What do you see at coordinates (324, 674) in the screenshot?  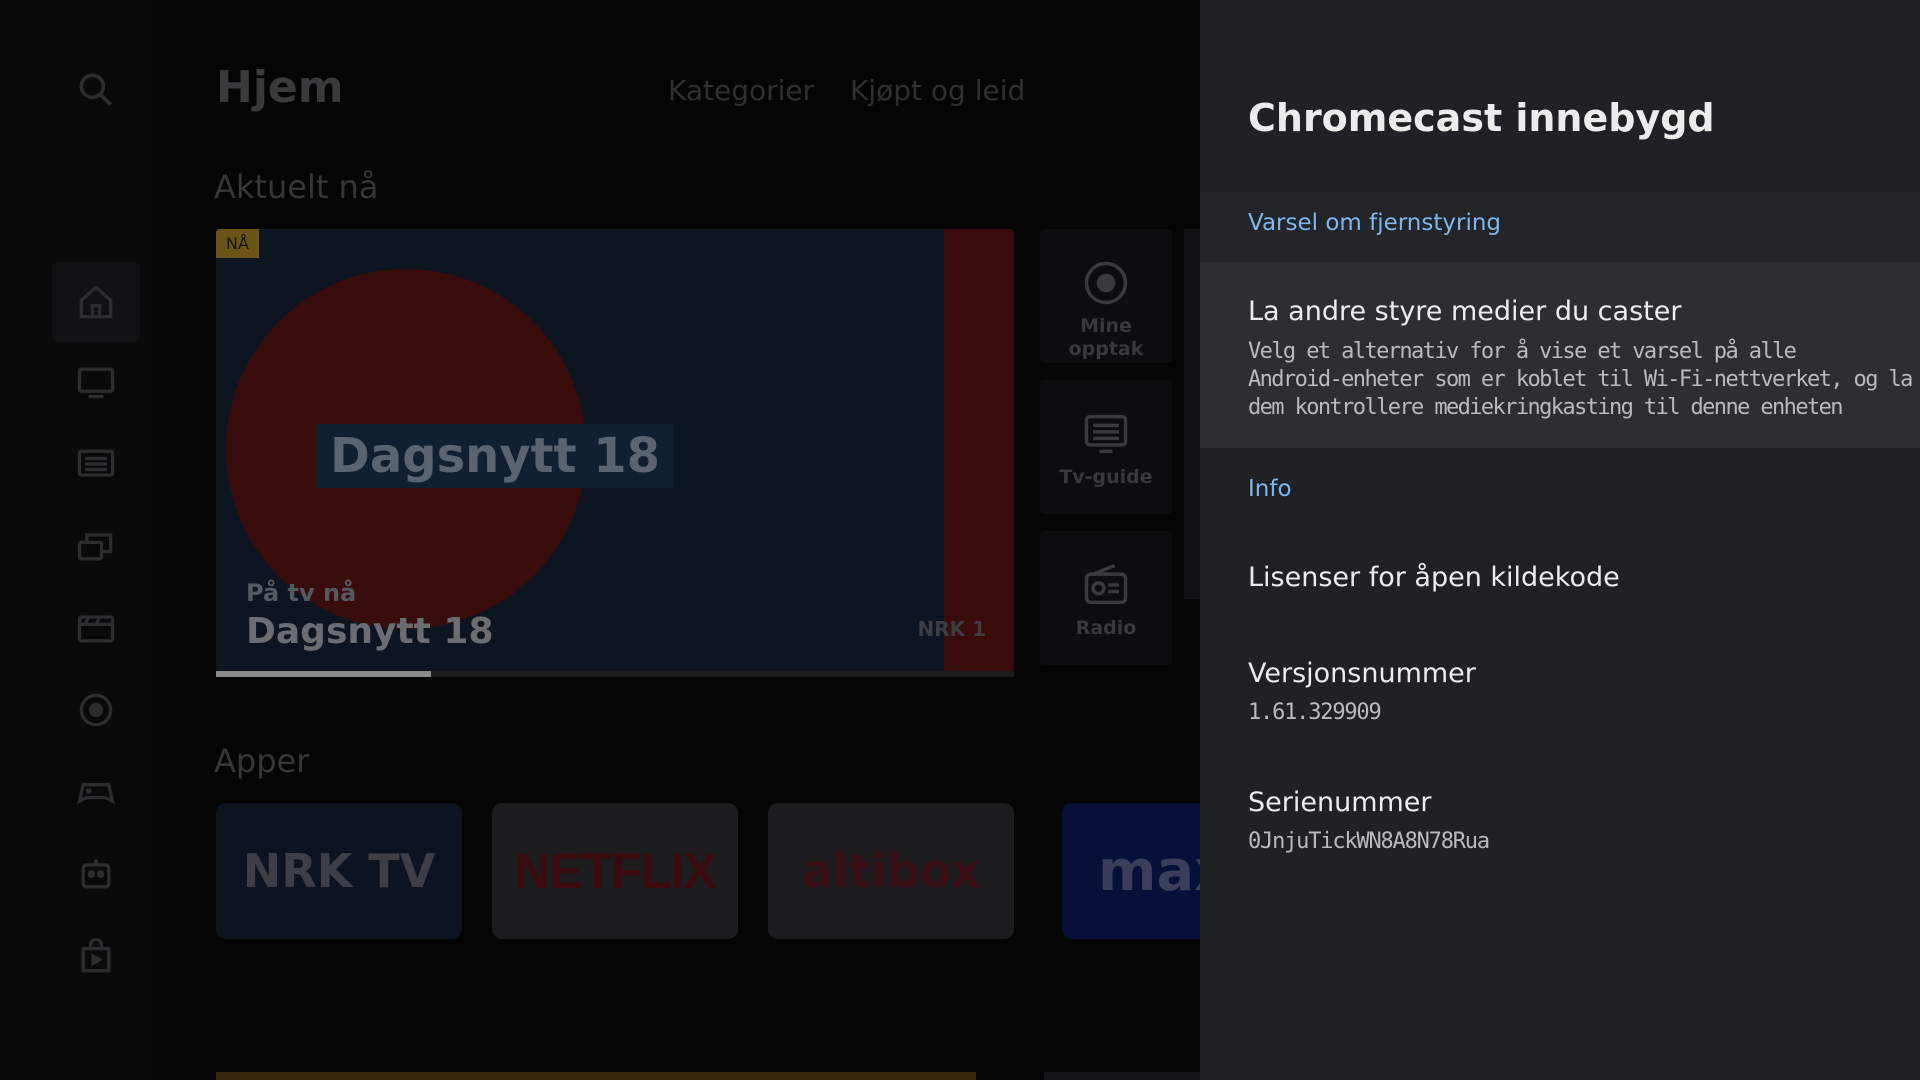 I see `feature-progress-fill` at bounding box center [324, 674].